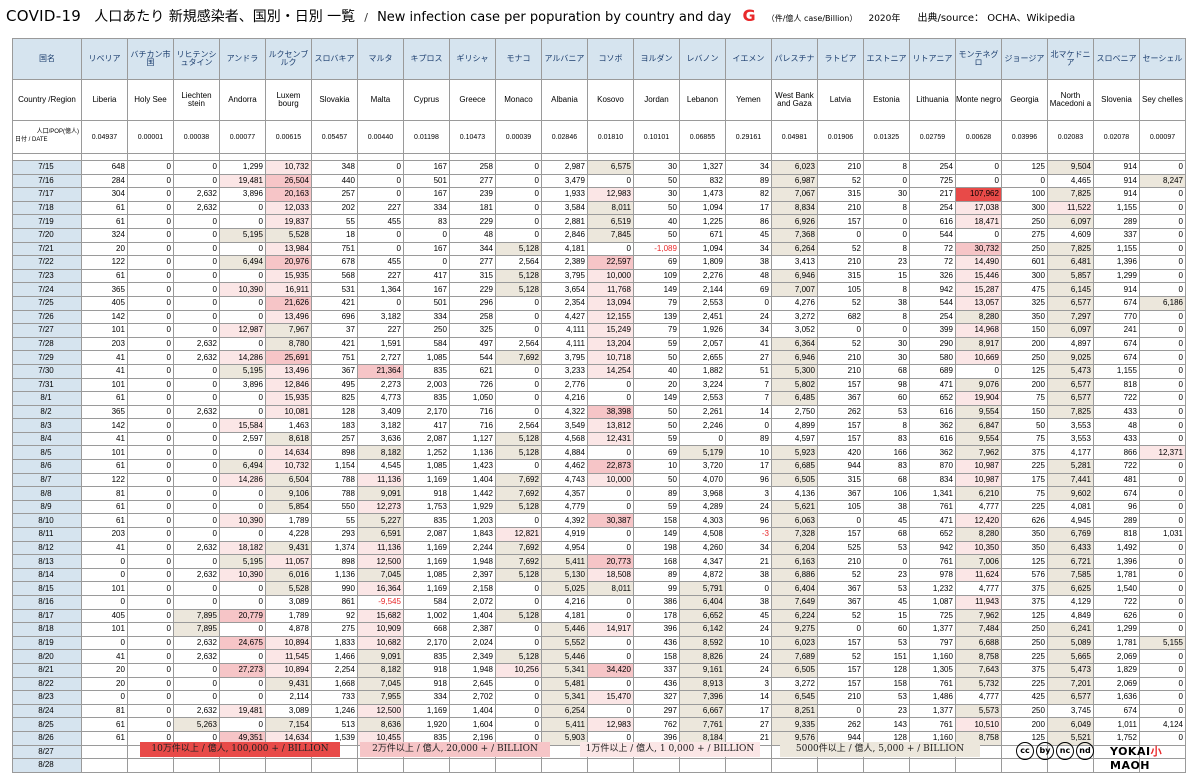 This screenshot has height=773, width=1200. I want to click on value-cell: 6,625, so click(1070, 588).